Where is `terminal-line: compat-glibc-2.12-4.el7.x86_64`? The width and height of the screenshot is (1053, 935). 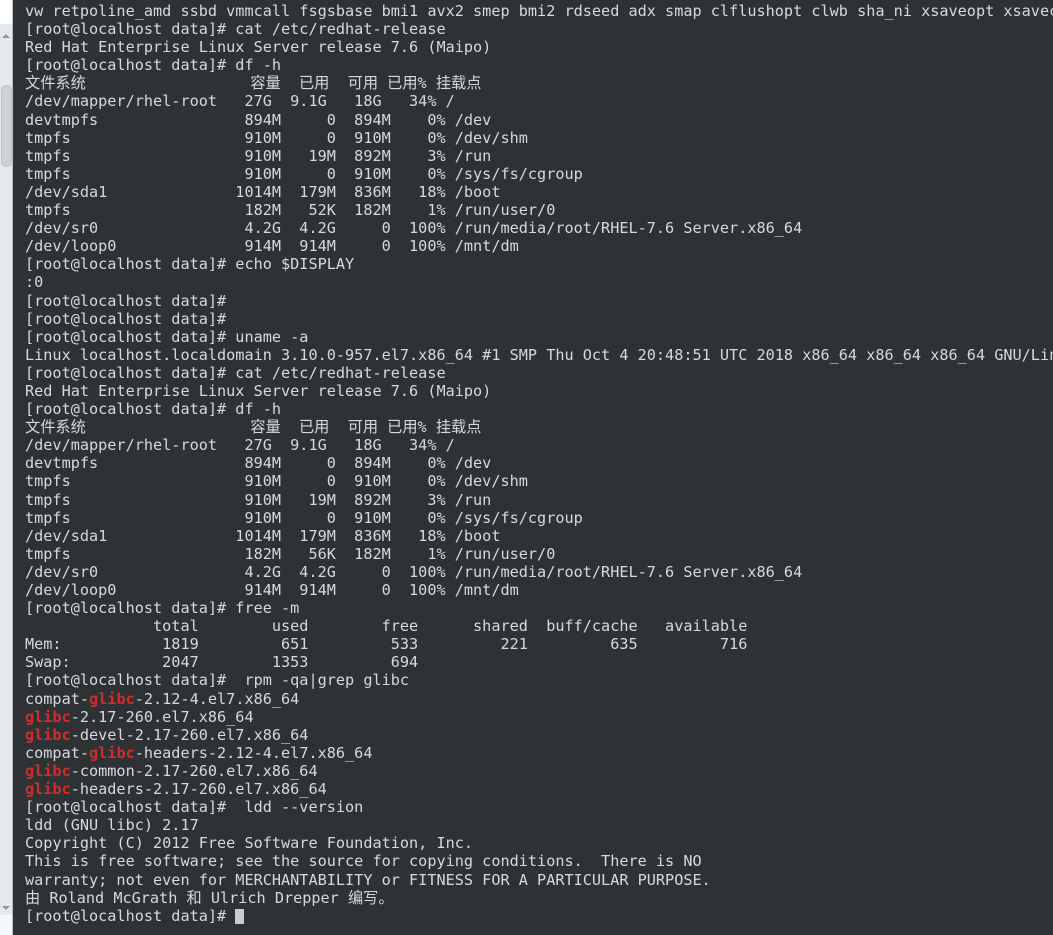 terminal-line: compat-glibc-2.12-4.el7.x86_64 is located at coordinates (539, 699).